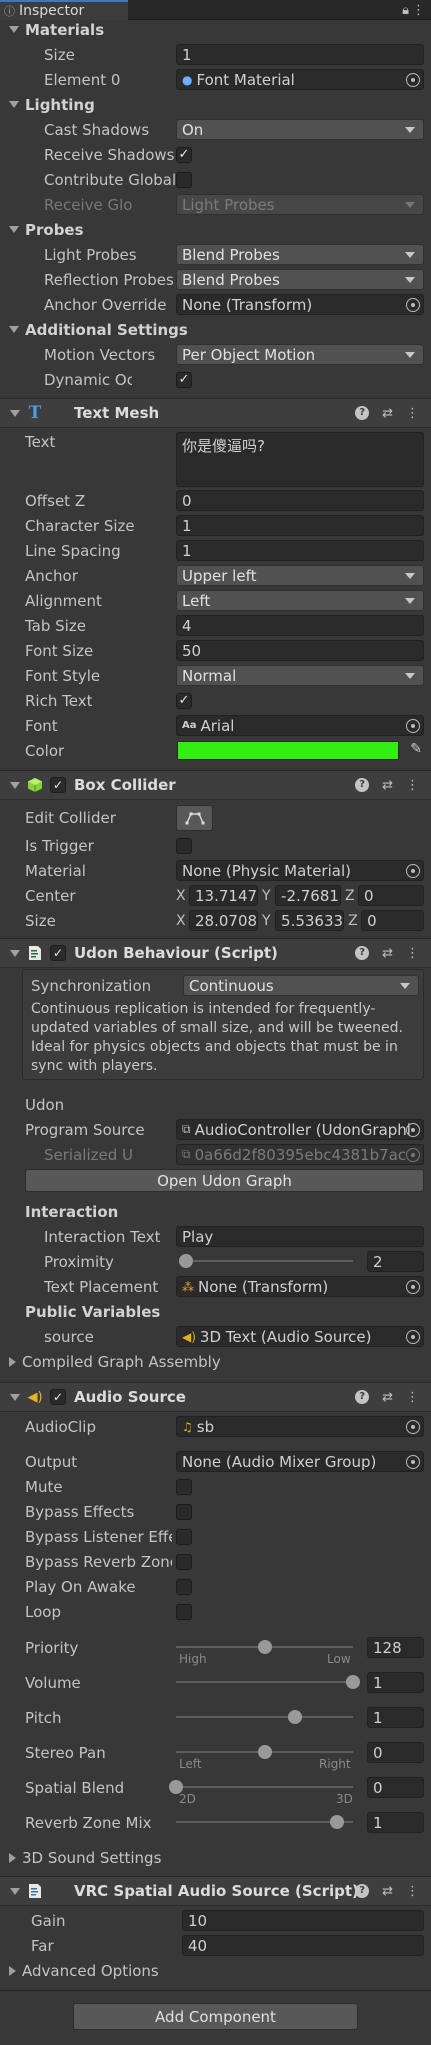 The width and height of the screenshot is (431, 2045). Describe the element at coordinates (300, 1286) in the screenshot. I see `text-placement-field: ⁂ None (Transform)` at that location.